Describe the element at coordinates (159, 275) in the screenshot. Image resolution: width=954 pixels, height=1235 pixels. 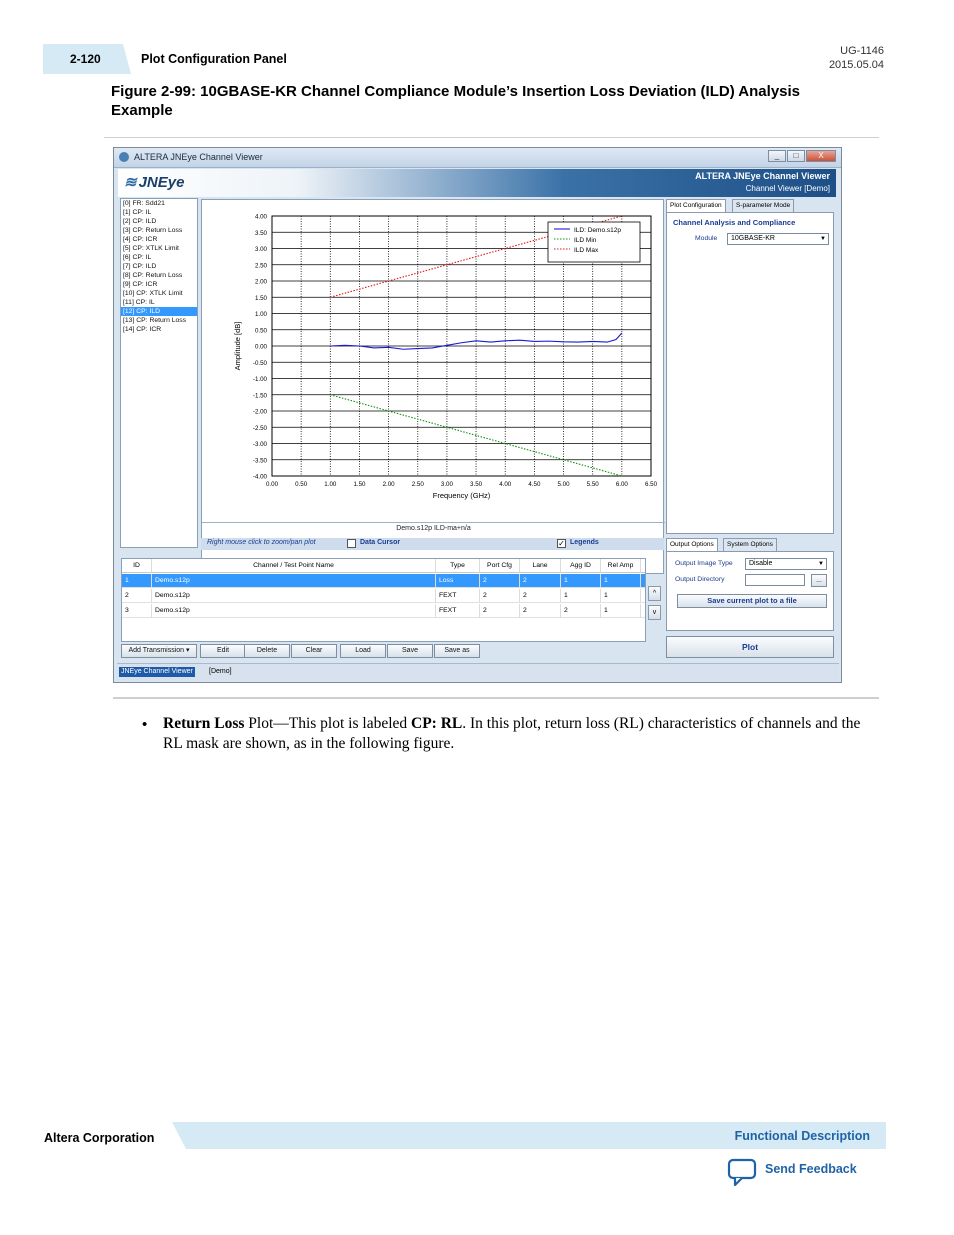
I see `plot-list-item: [8] CP: Return Loss` at that location.